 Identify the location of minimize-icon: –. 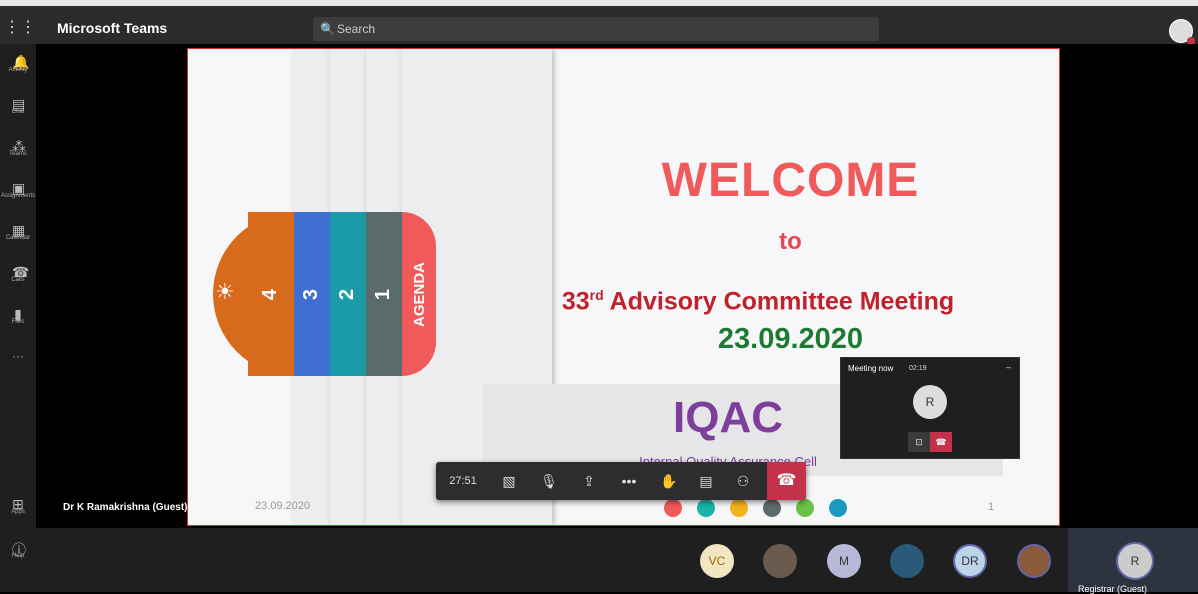
(1008, 367).